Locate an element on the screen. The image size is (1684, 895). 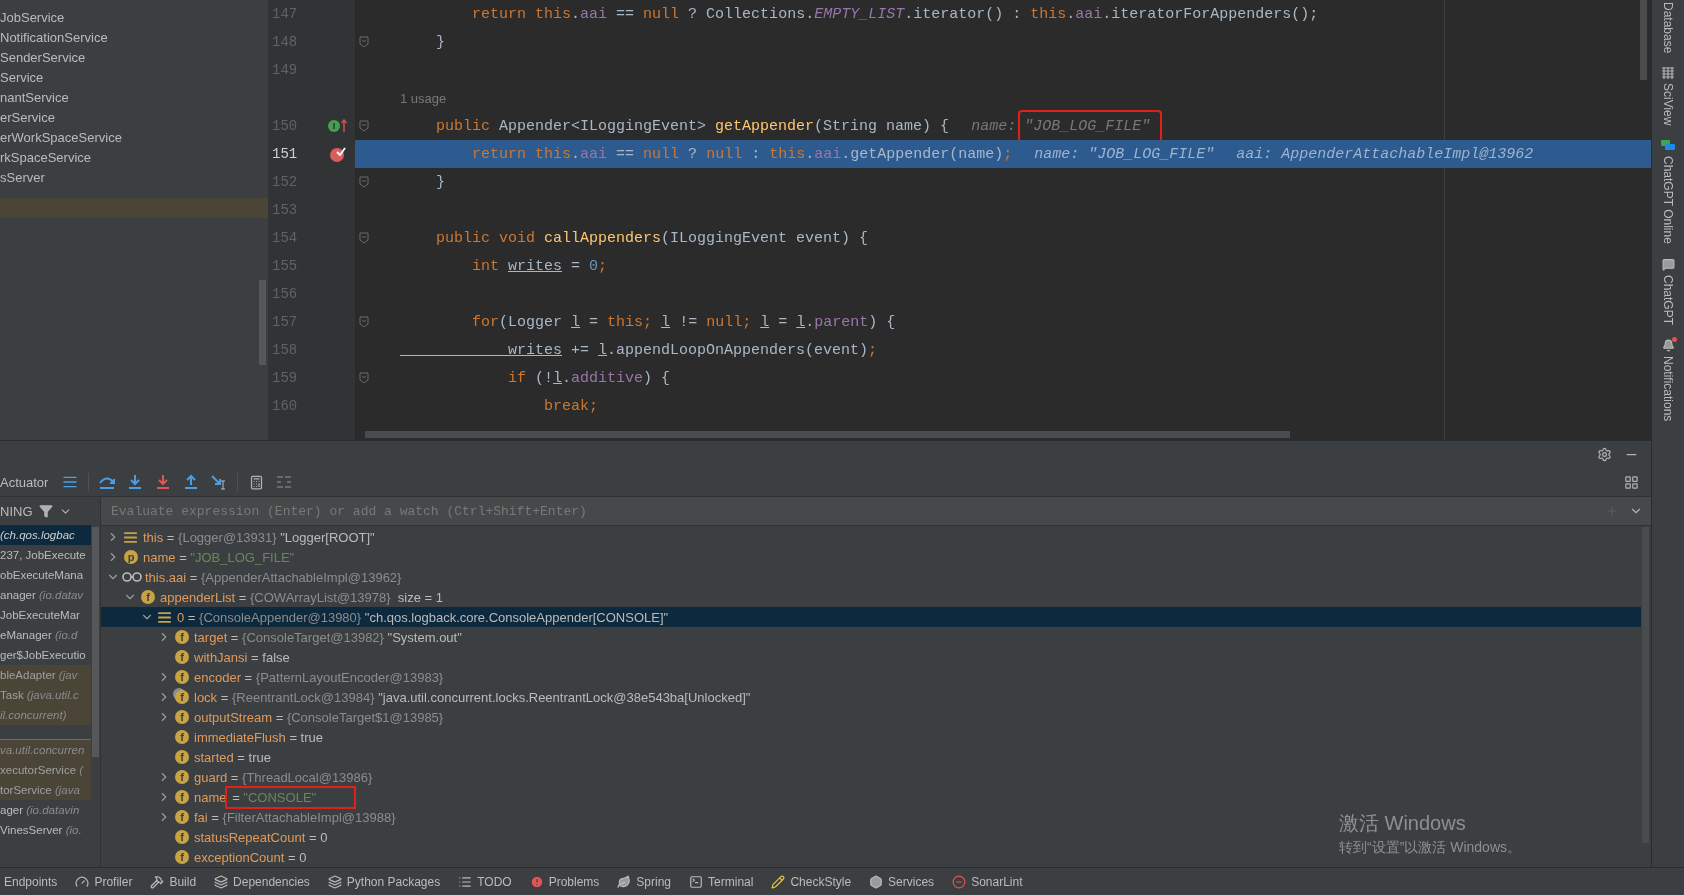
variable-row: f encoder = {PatternLayoutEncoder@13983} is located at coordinates (272, 677).